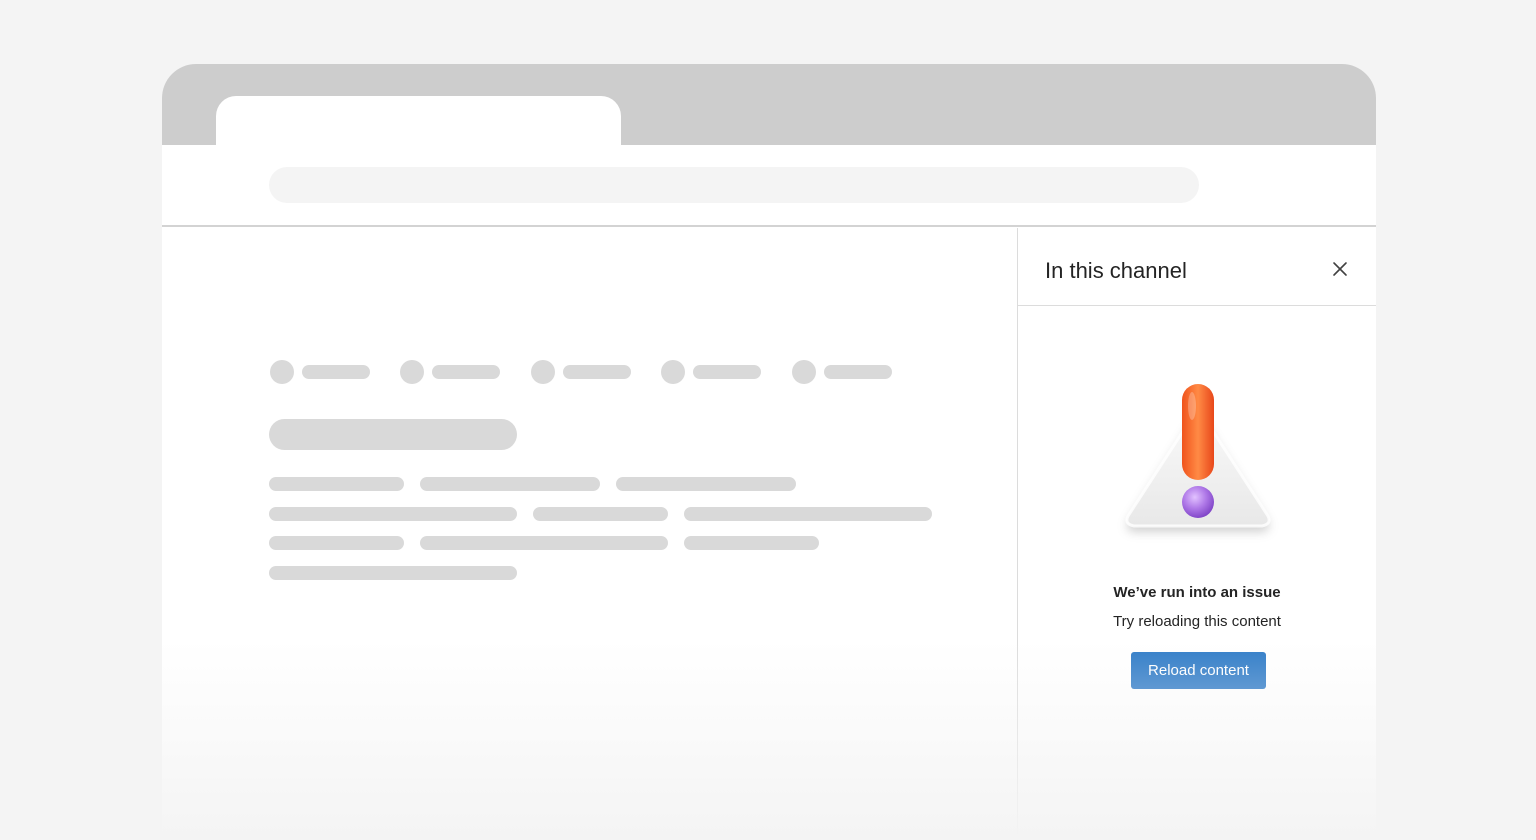 This screenshot has height=840, width=1536. Describe the element at coordinates (418, 120) in the screenshot. I see `browser-tab` at that location.